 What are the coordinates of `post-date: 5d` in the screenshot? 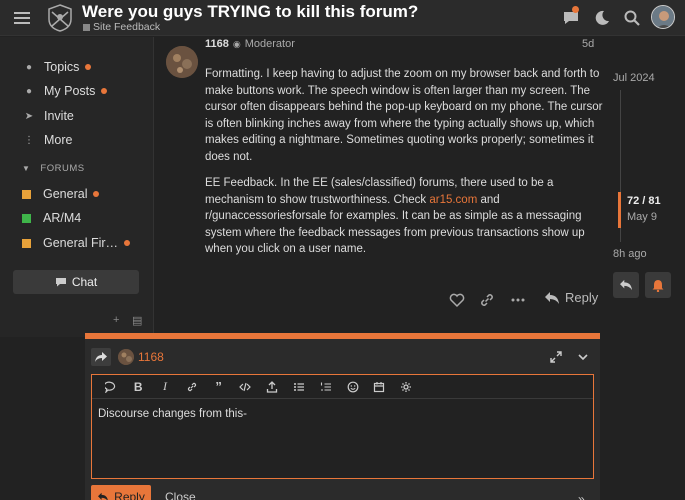 It's located at (588, 44).